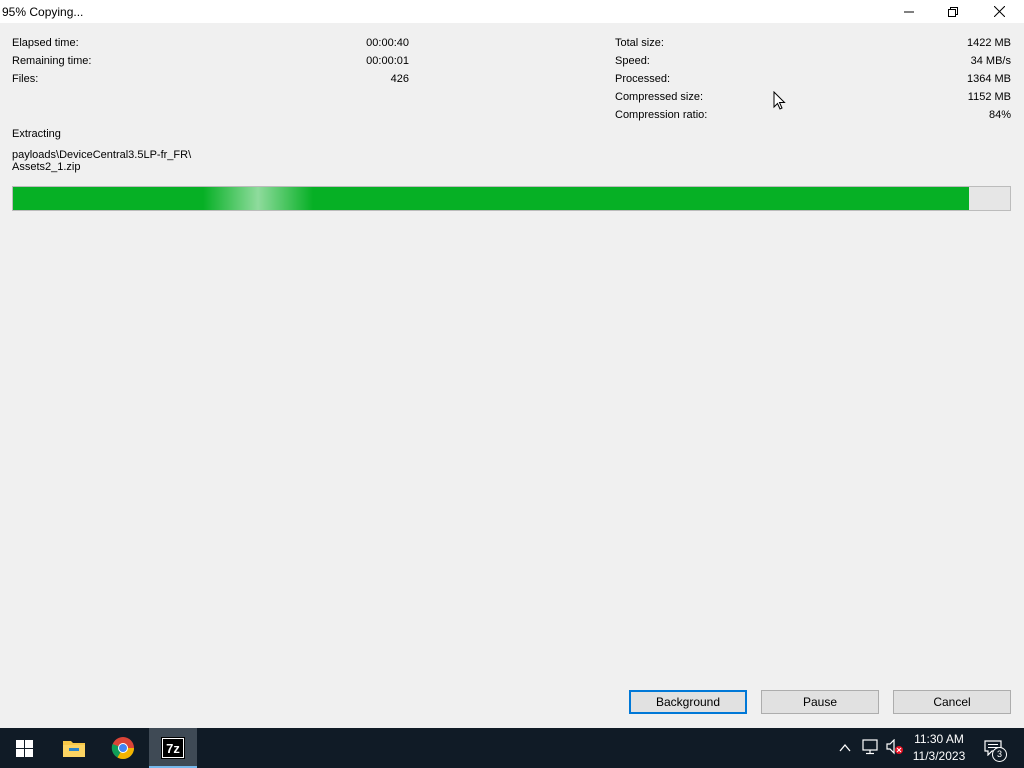 This screenshot has height=768, width=1024. What do you see at coordinates (988, 79) in the screenshot?
I see `processed-value: 1364 MB` at bounding box center [988, 79].